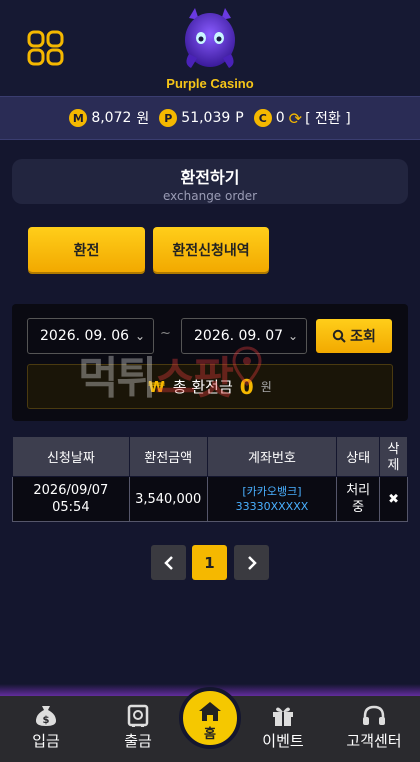 The image size is (420, 762). Describe the element at coordinates (210, 734) in the screenshot. I see `nav-home-label: 홈` at that location.